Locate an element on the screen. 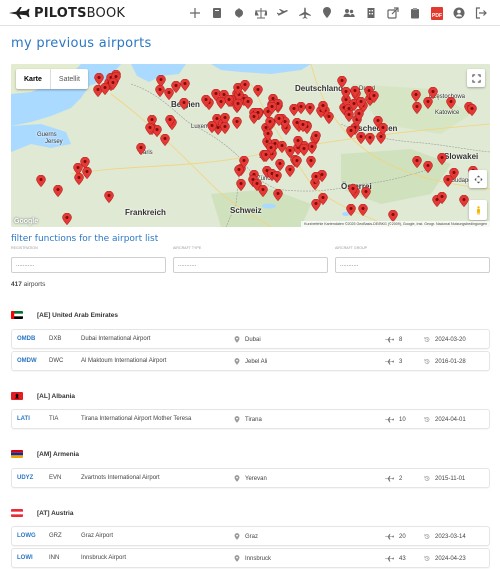 The height and width of the screenshot is (569, 500). airport-icao-link: LOWG is located at coordinates (26, 536).